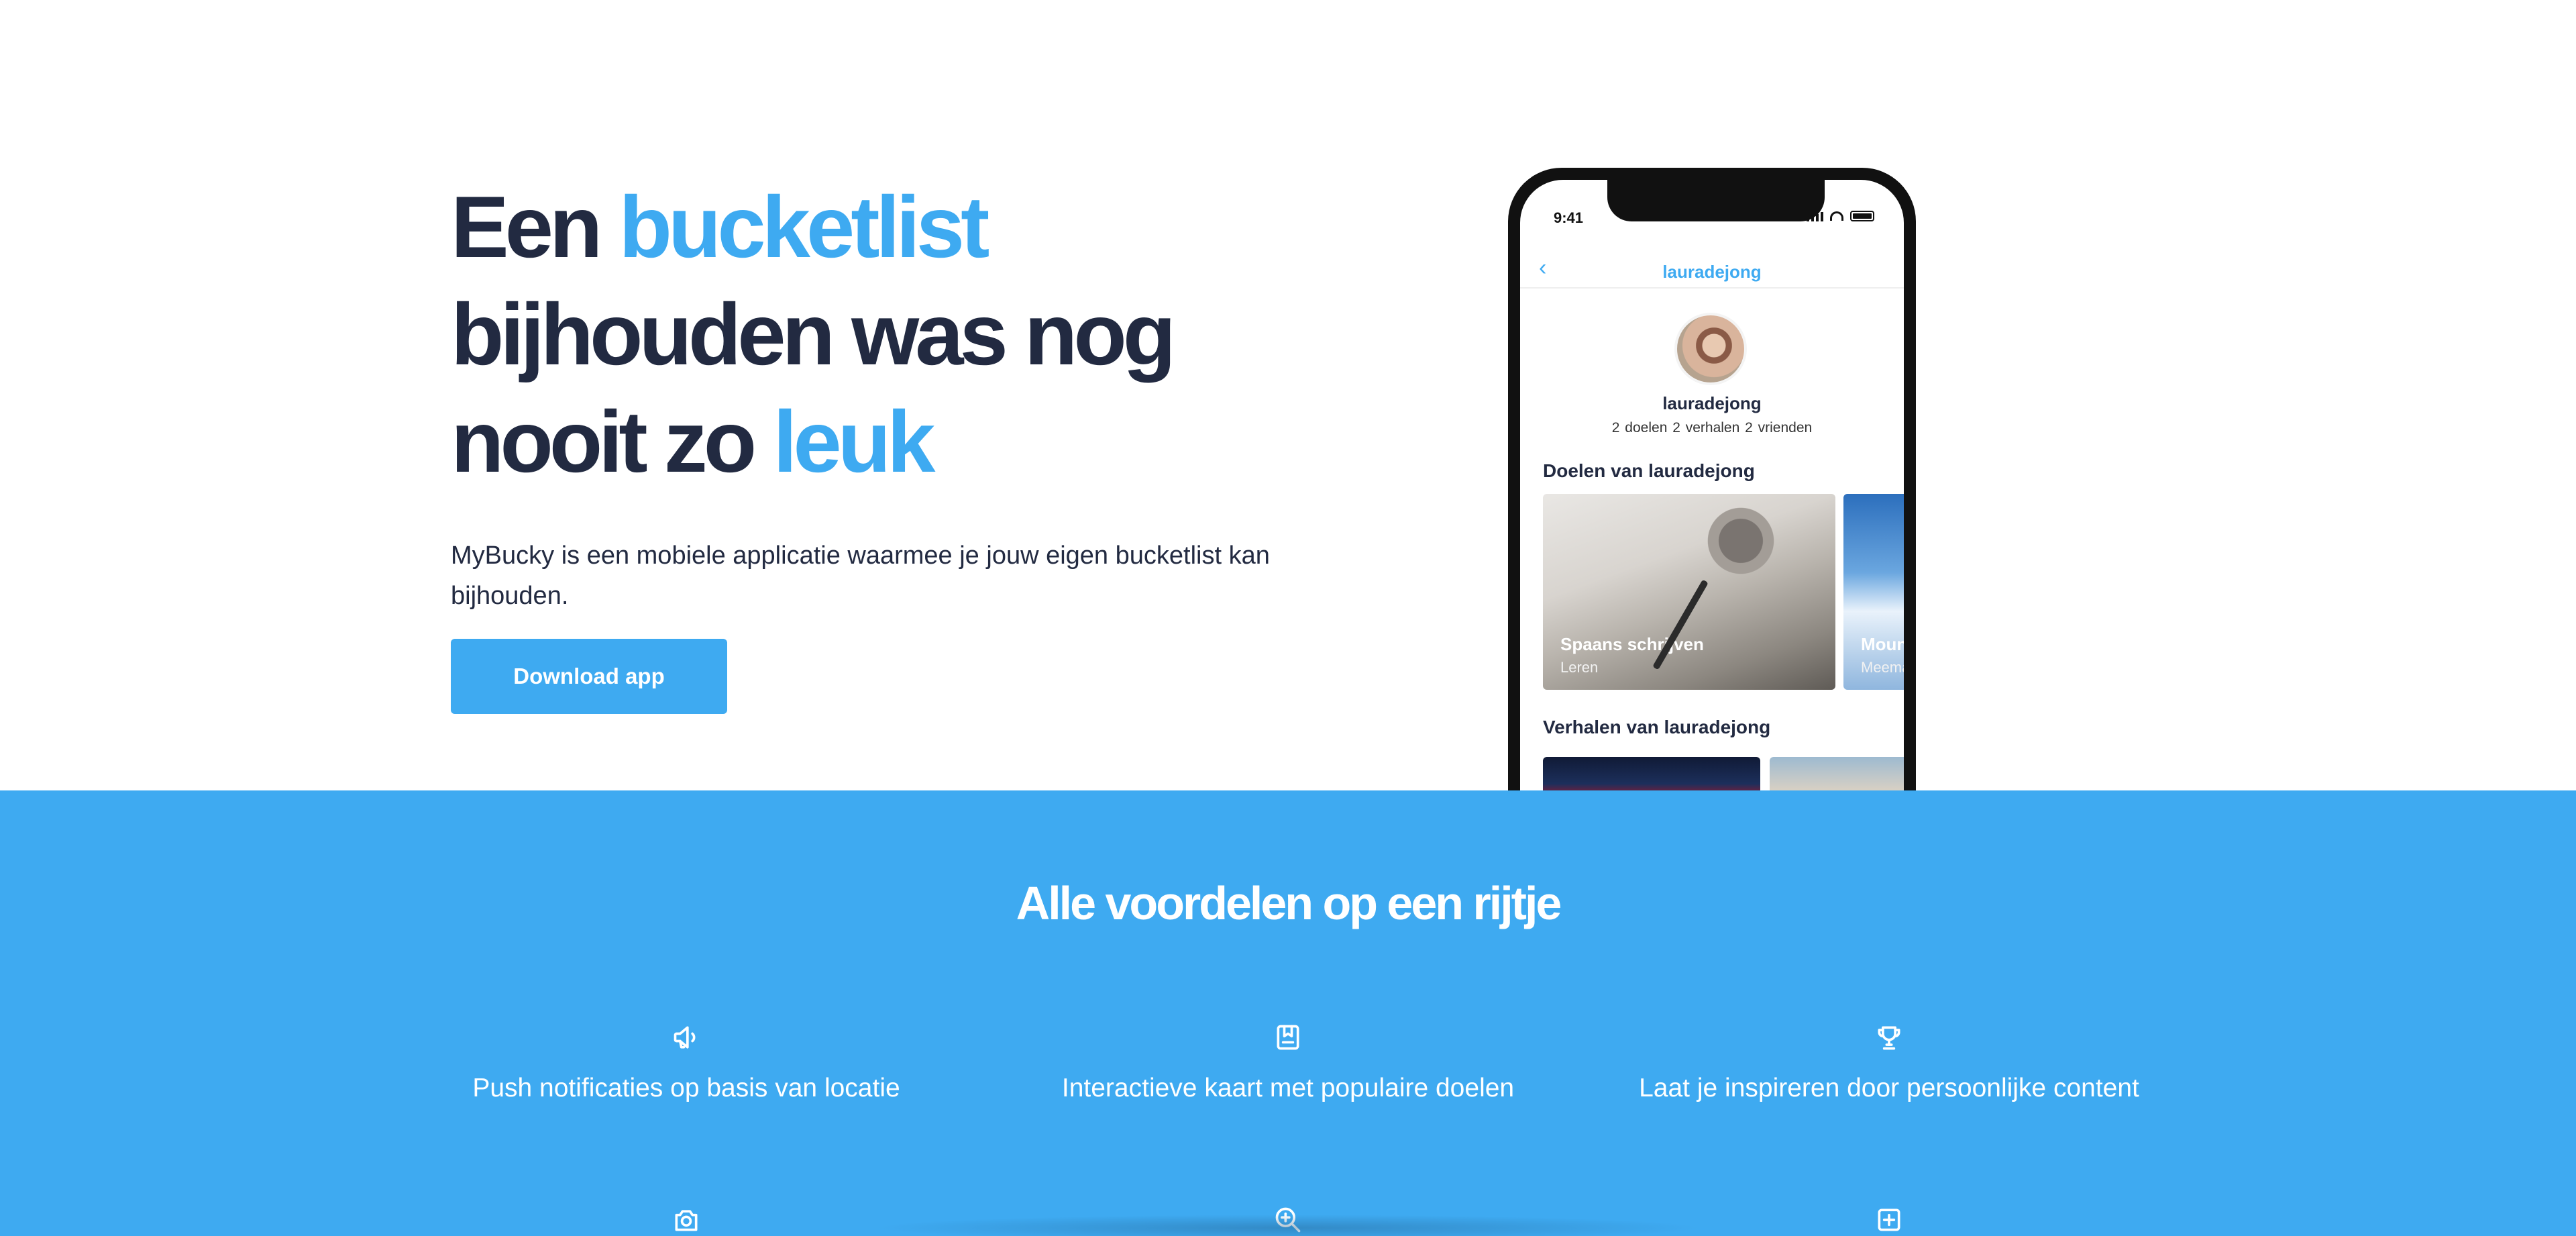  I want to click on signal-icon, so click(1815, 216).